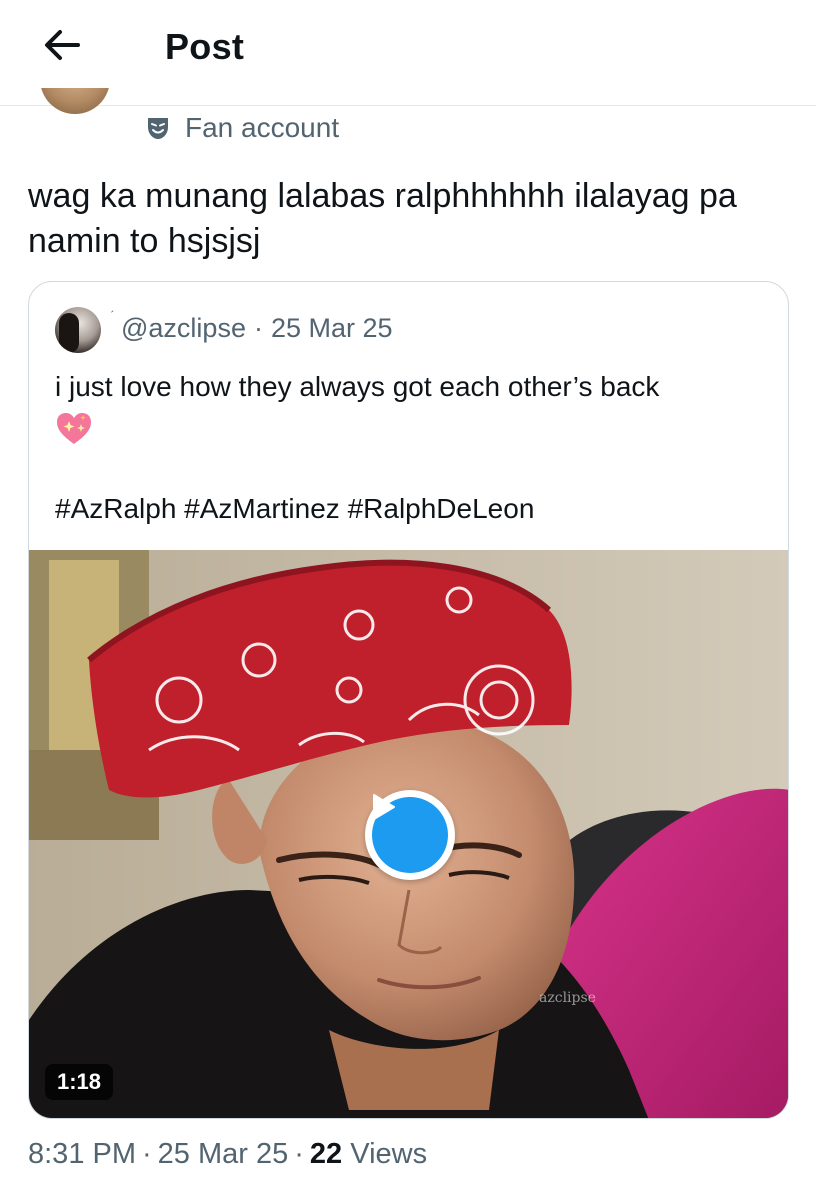 The width and height of the screenshot is (816, 1200). I want to click on arrow-left-icon, so click(62, 45).